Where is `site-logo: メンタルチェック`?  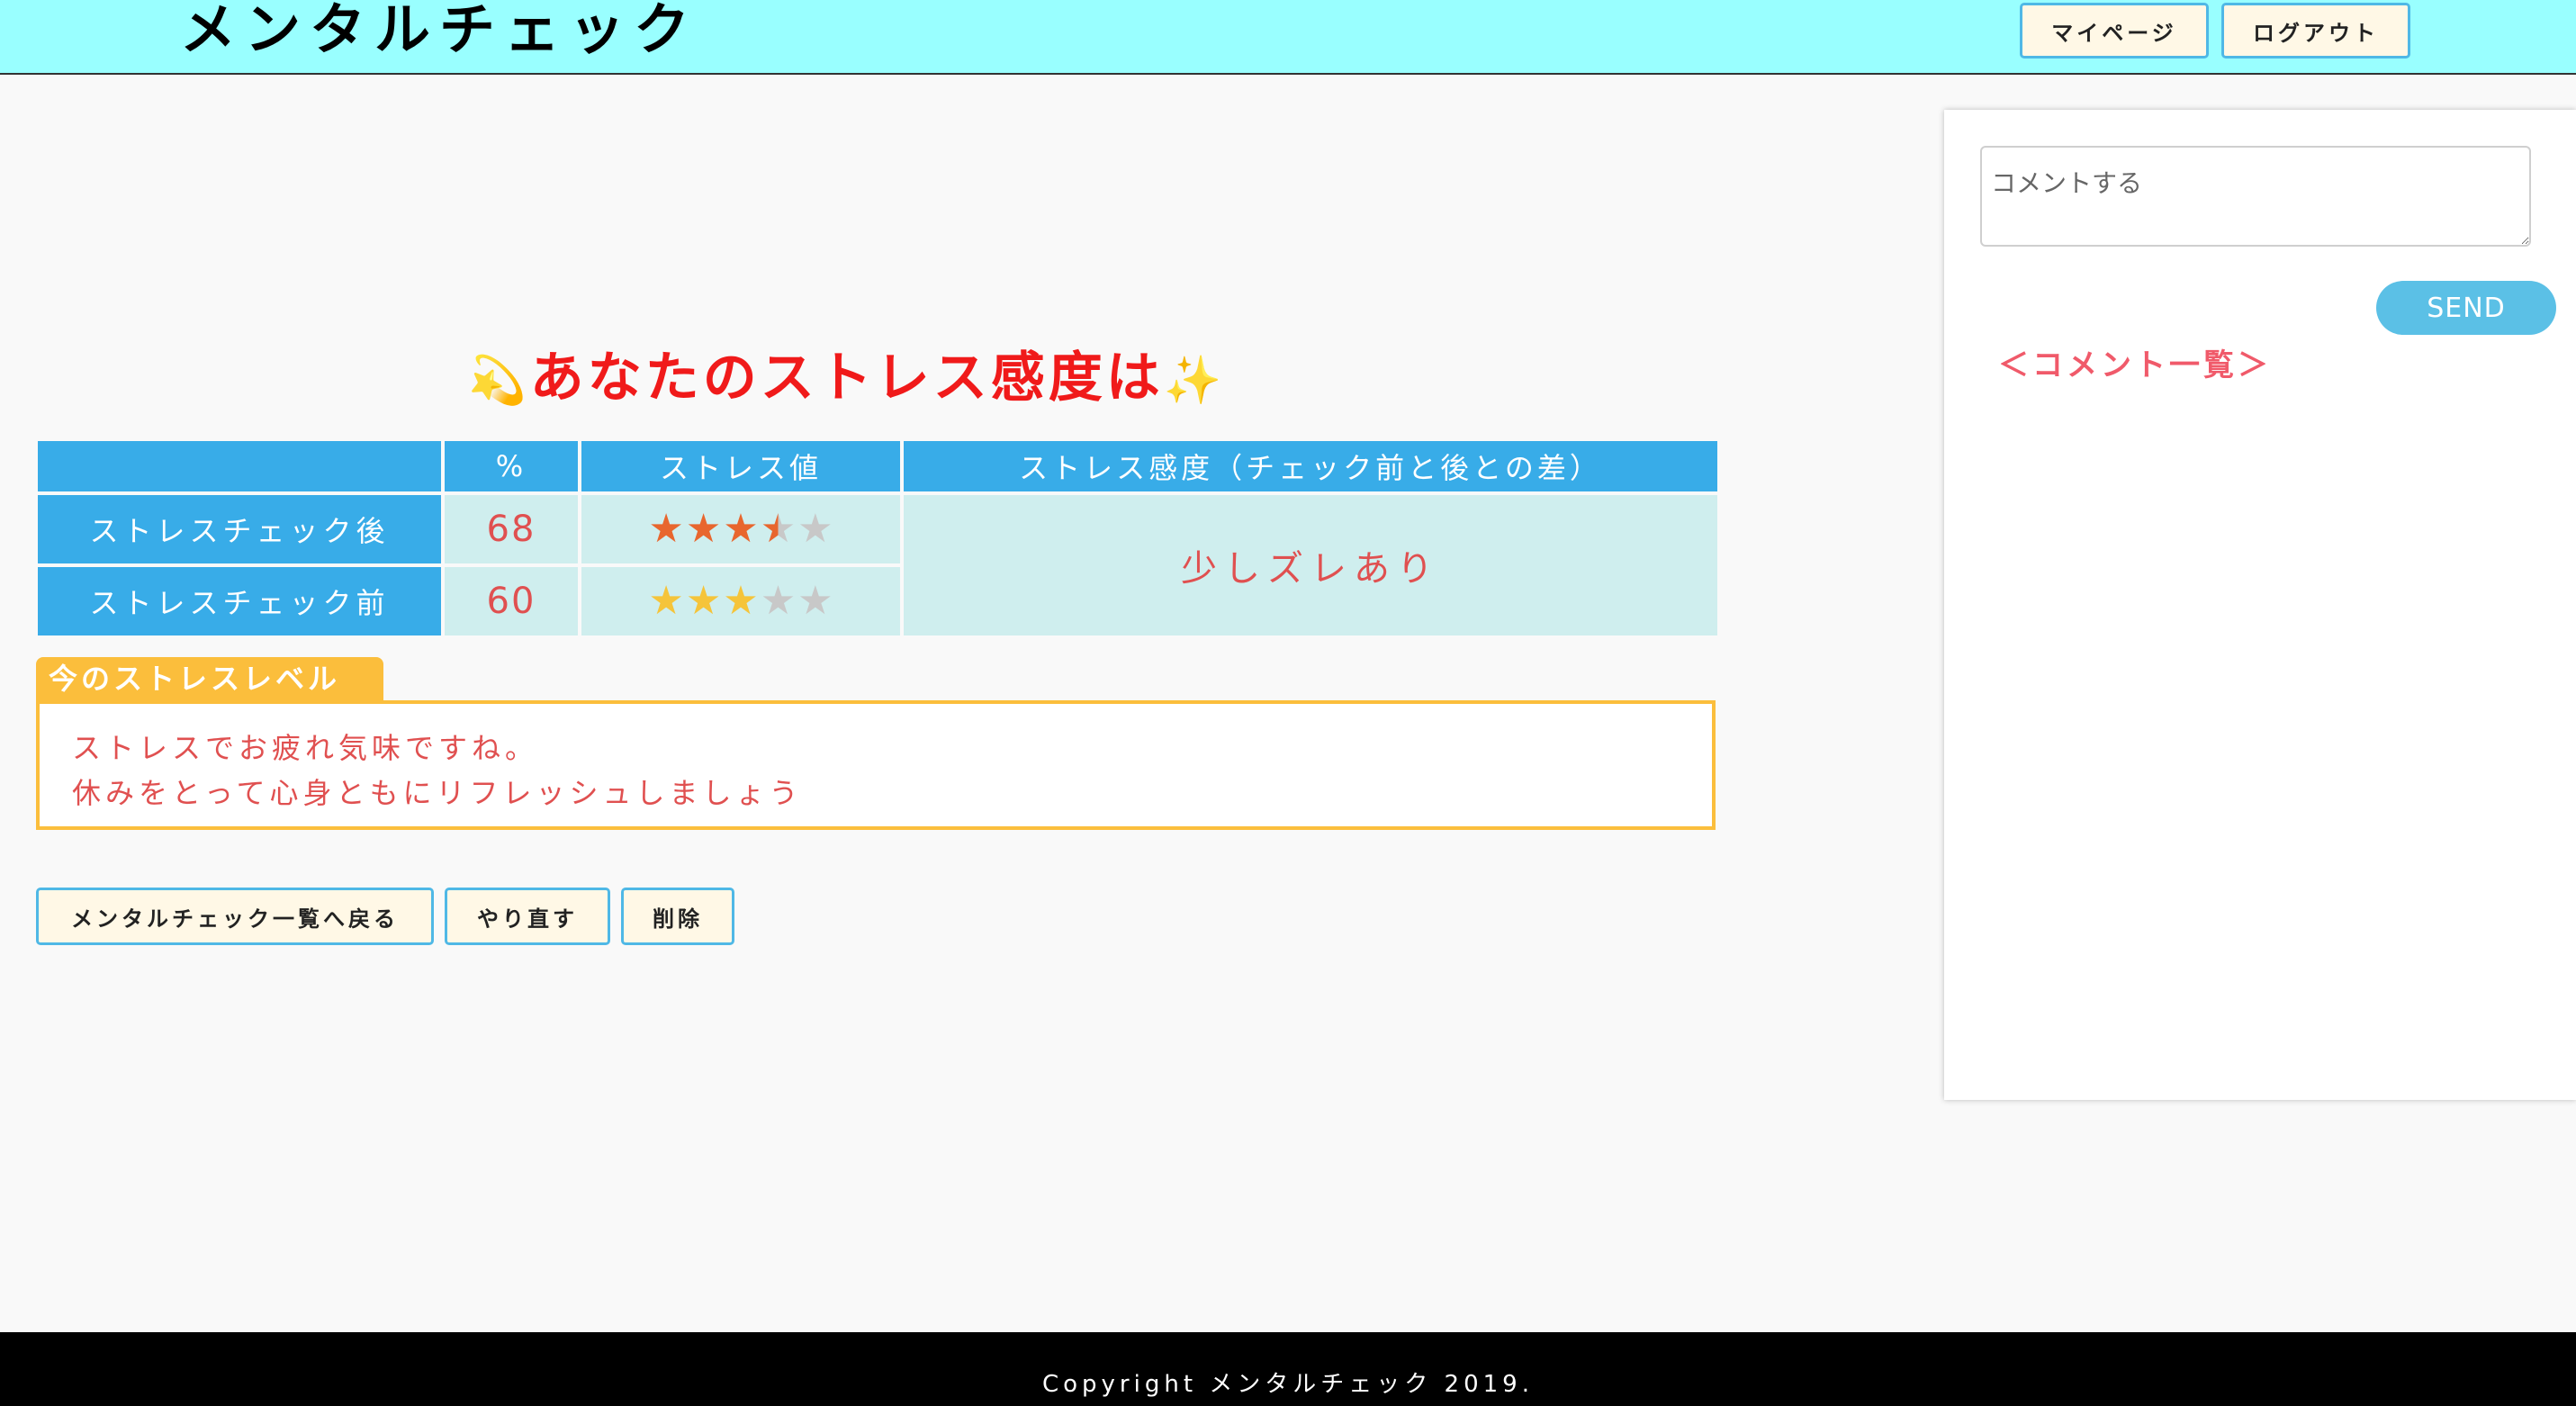
site-logo: メンタルチェック is located at coordinates (439, 29).